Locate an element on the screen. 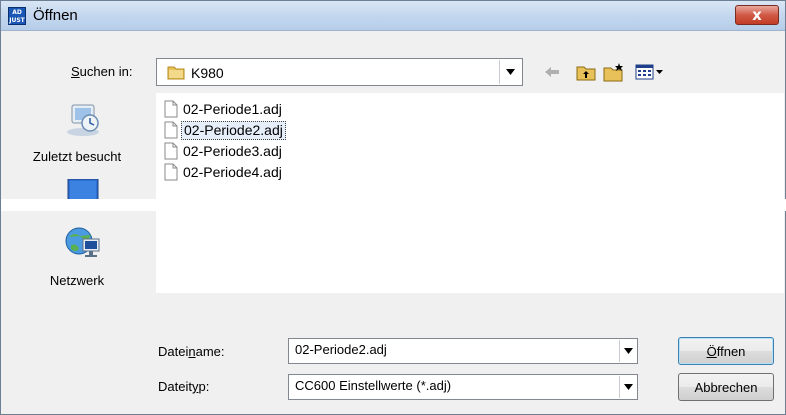 The image size is (786, 415). app-icon-text: AD JUST is located at coordinates (17, 16).